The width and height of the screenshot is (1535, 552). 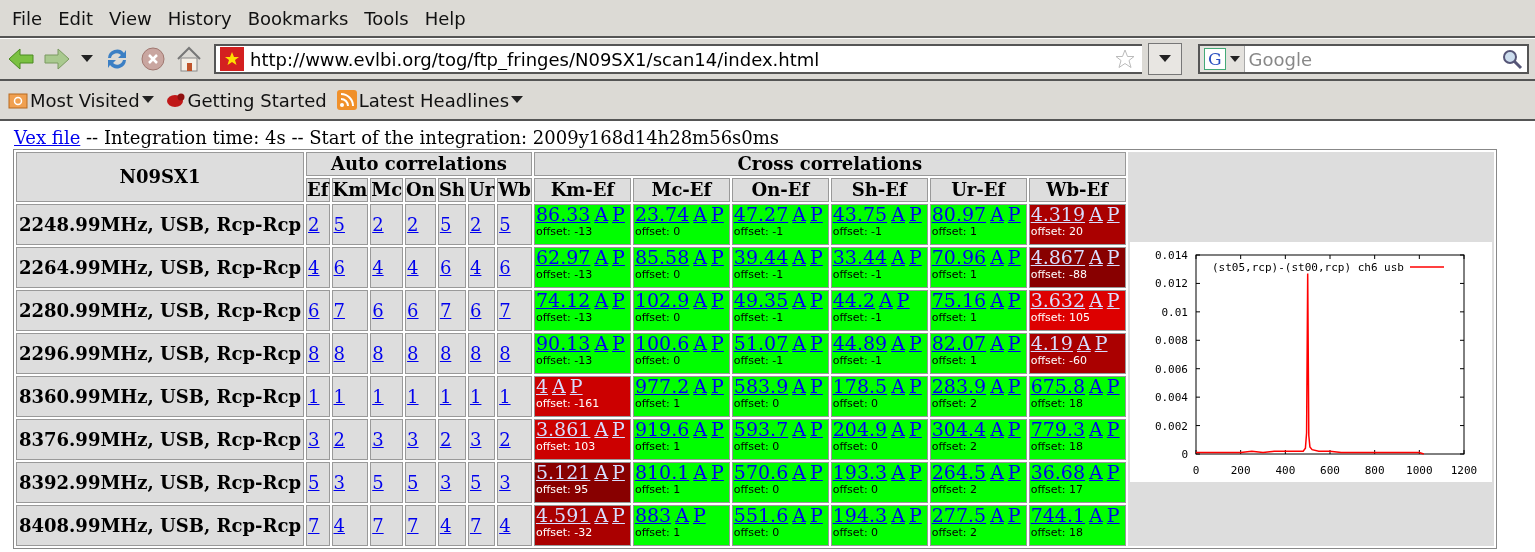 What do you see at coordinates (1058, 214) in the screenshot?
I see `amplitude-value-link: 4.319` at bounding box center [1058, 214].